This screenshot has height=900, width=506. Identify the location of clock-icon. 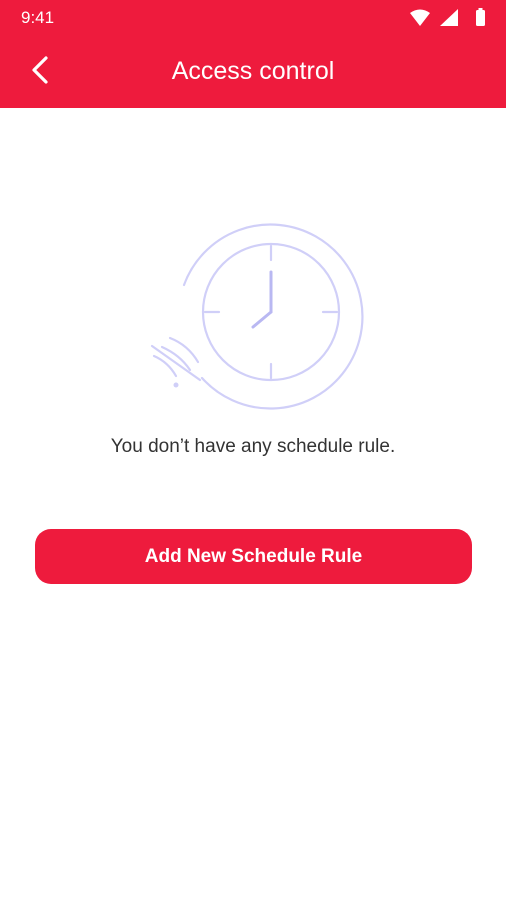
(257, 316).